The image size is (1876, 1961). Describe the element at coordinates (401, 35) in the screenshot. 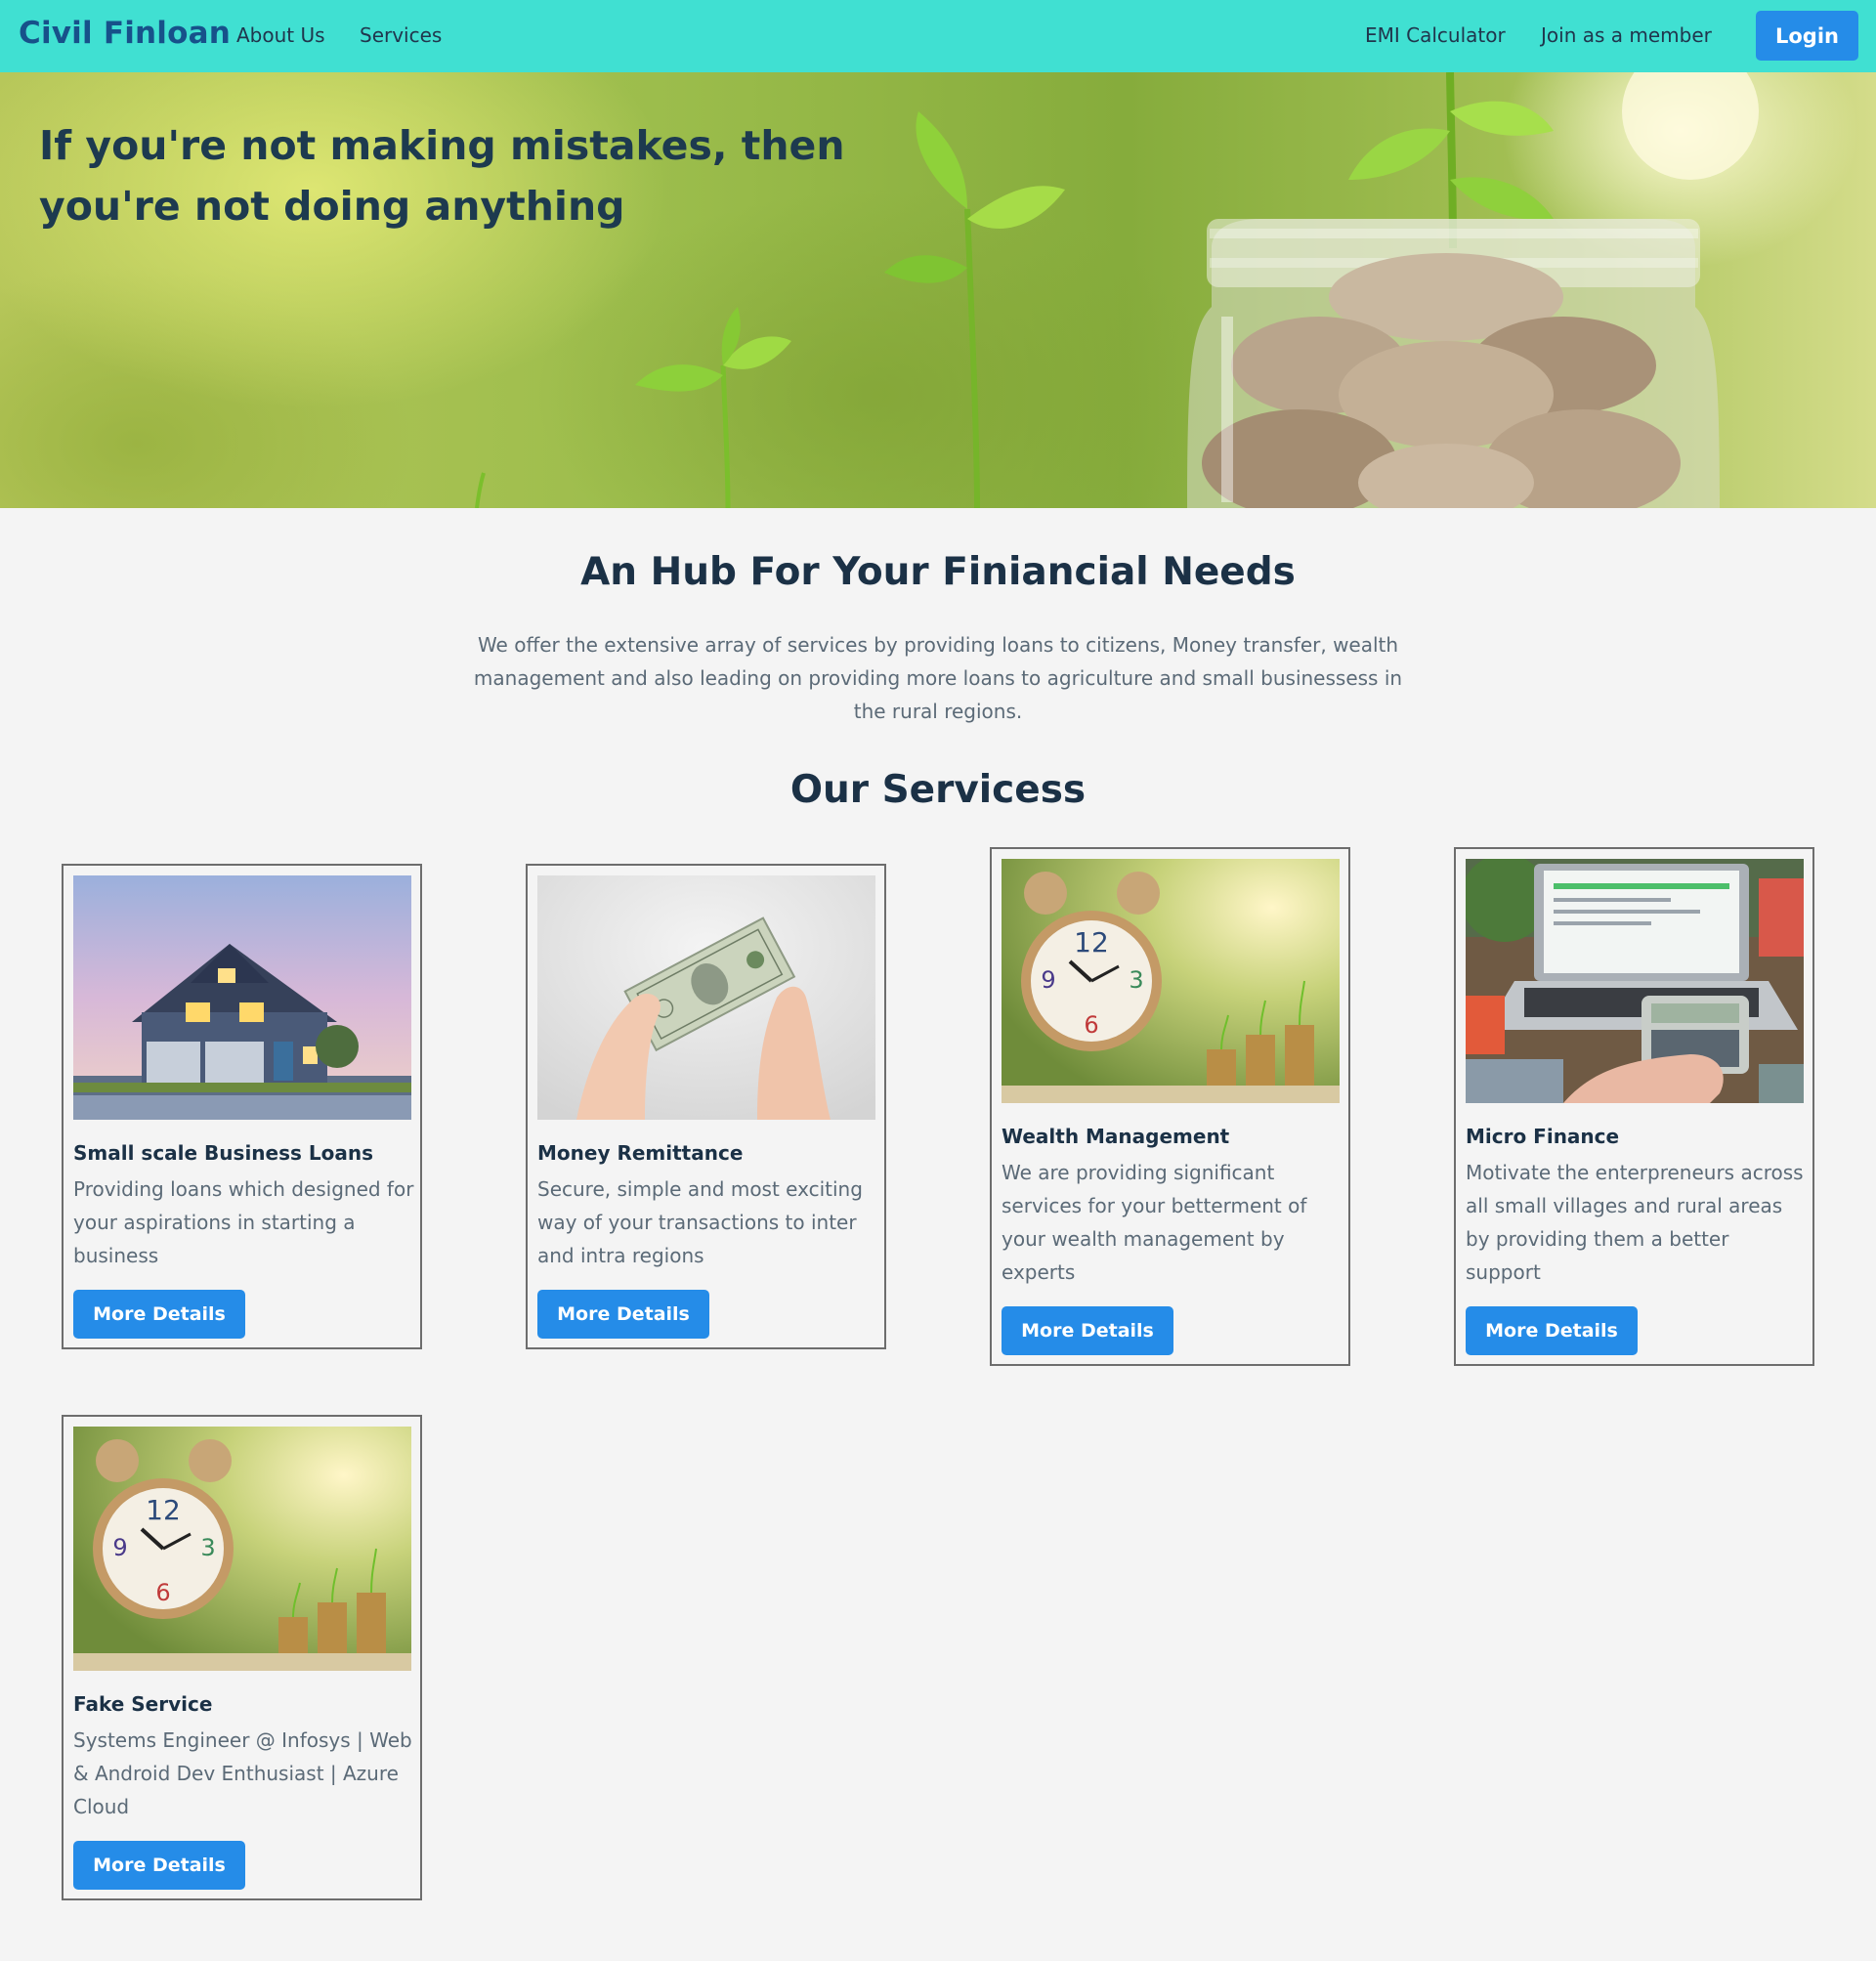

I see `nav-services: Services` at that location.